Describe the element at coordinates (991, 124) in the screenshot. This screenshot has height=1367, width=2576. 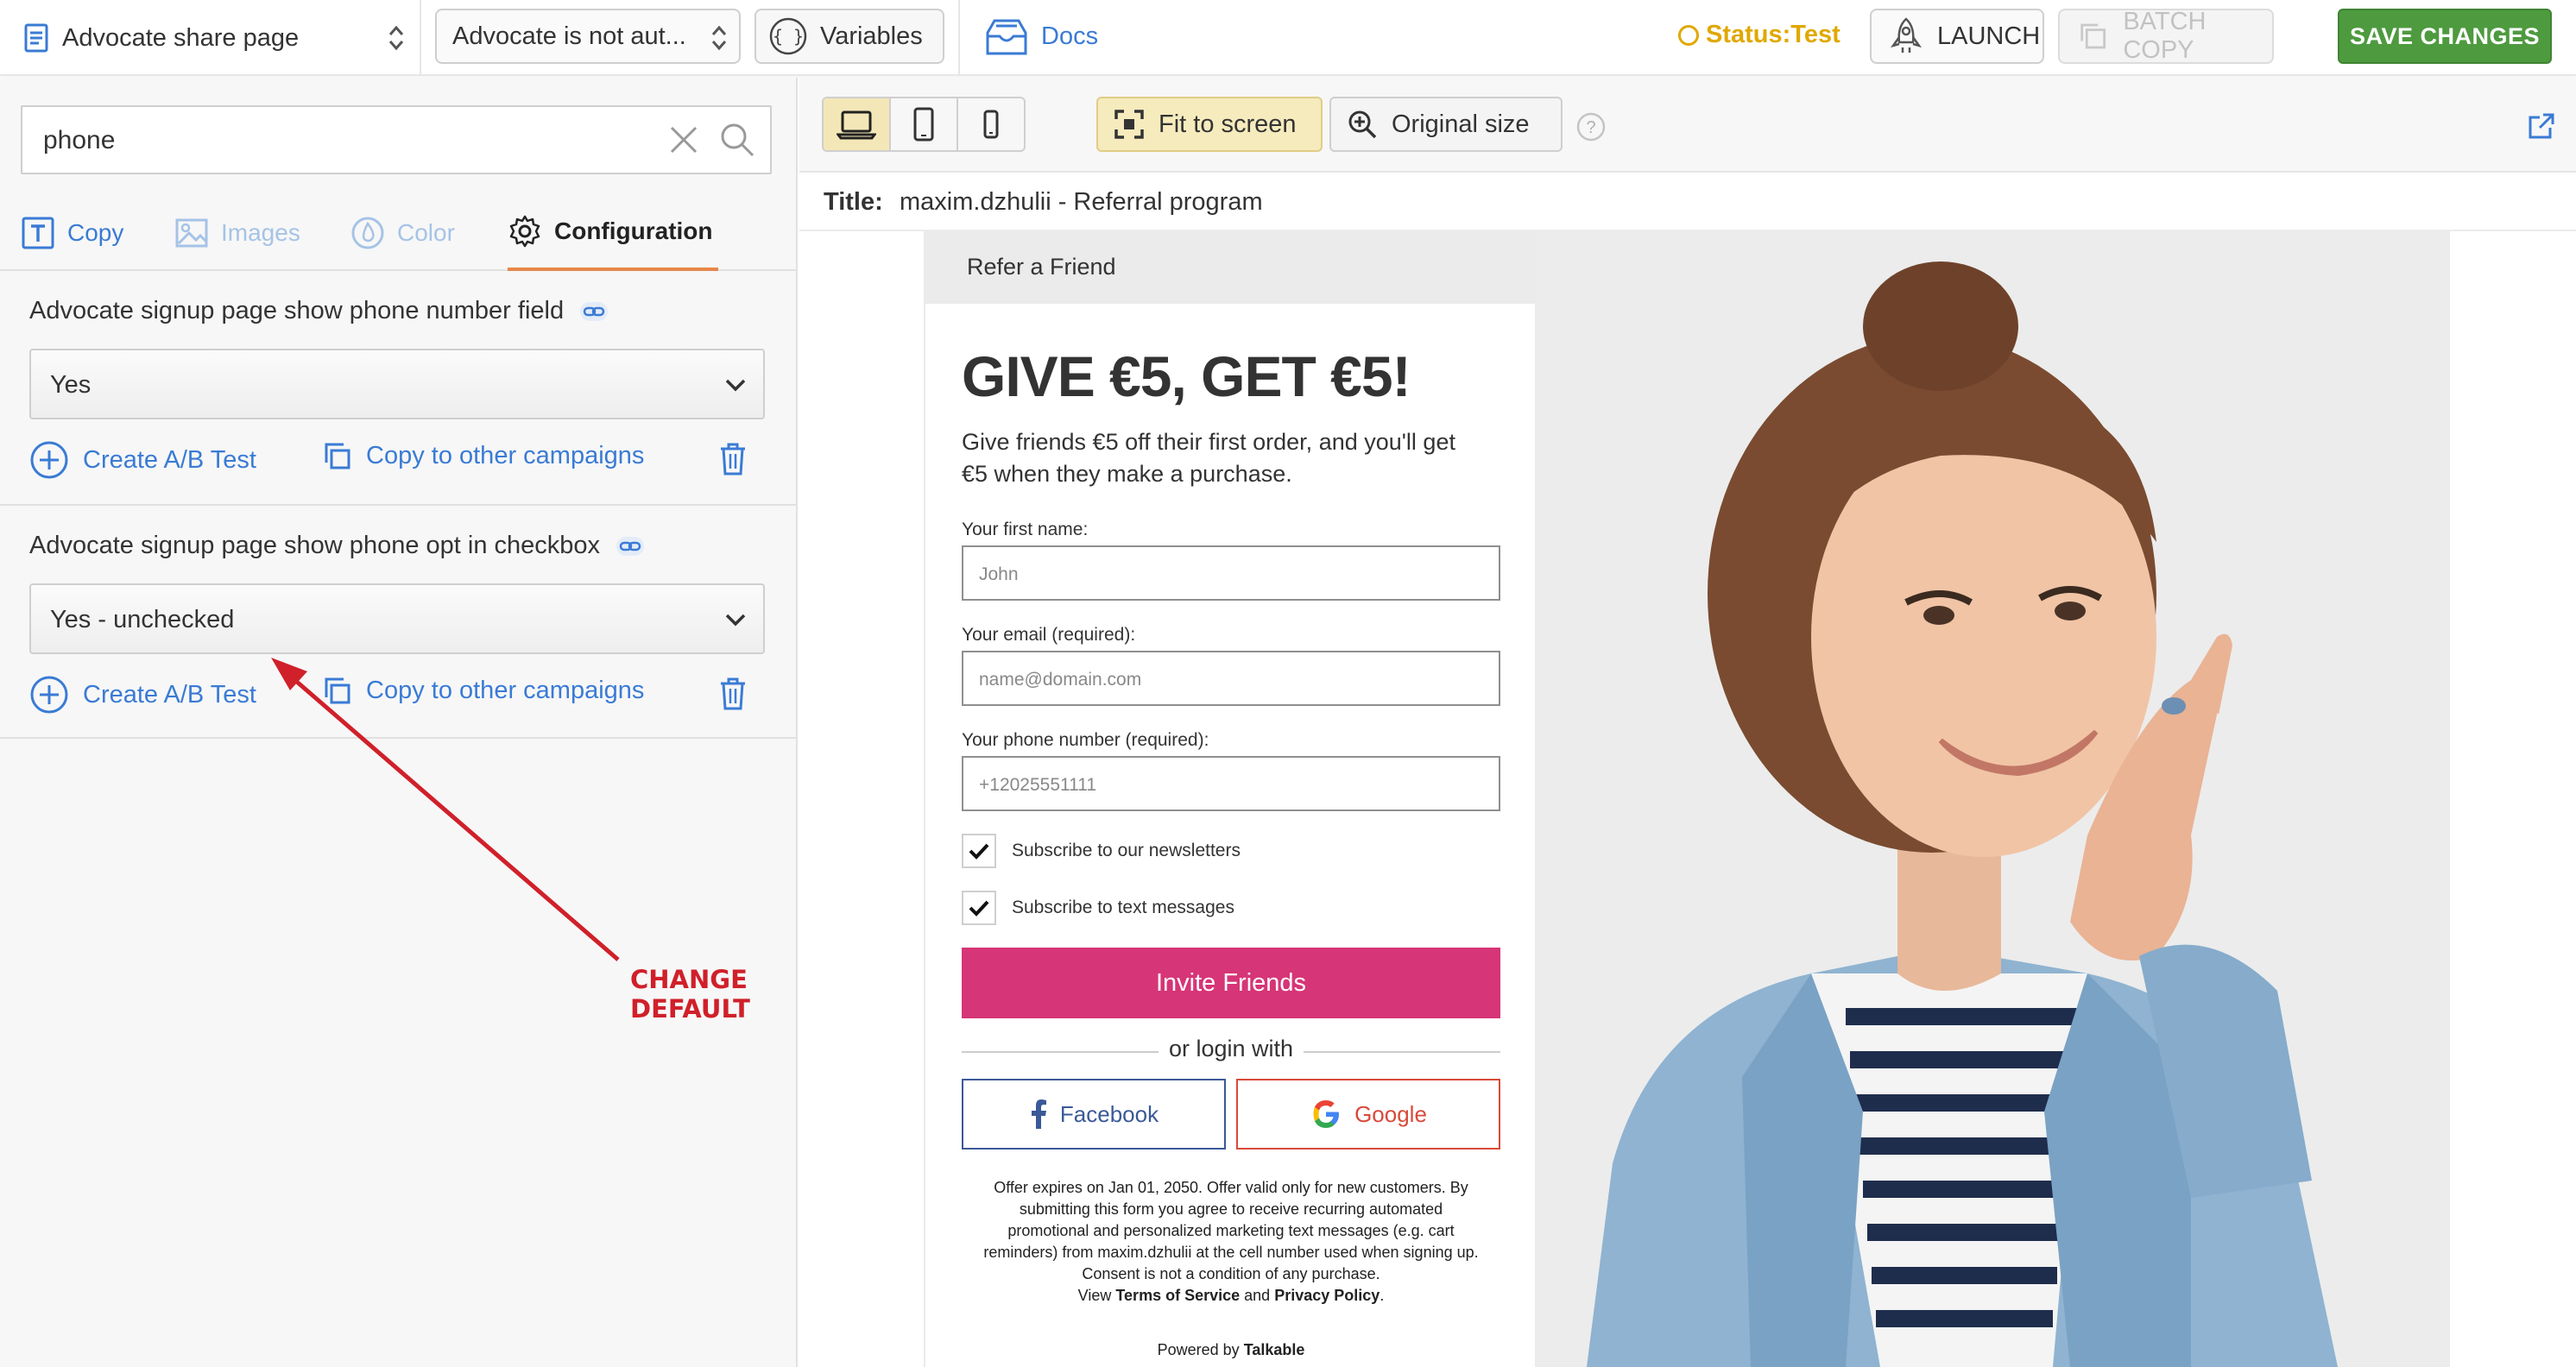
I see `mobile-view-button` at that location.